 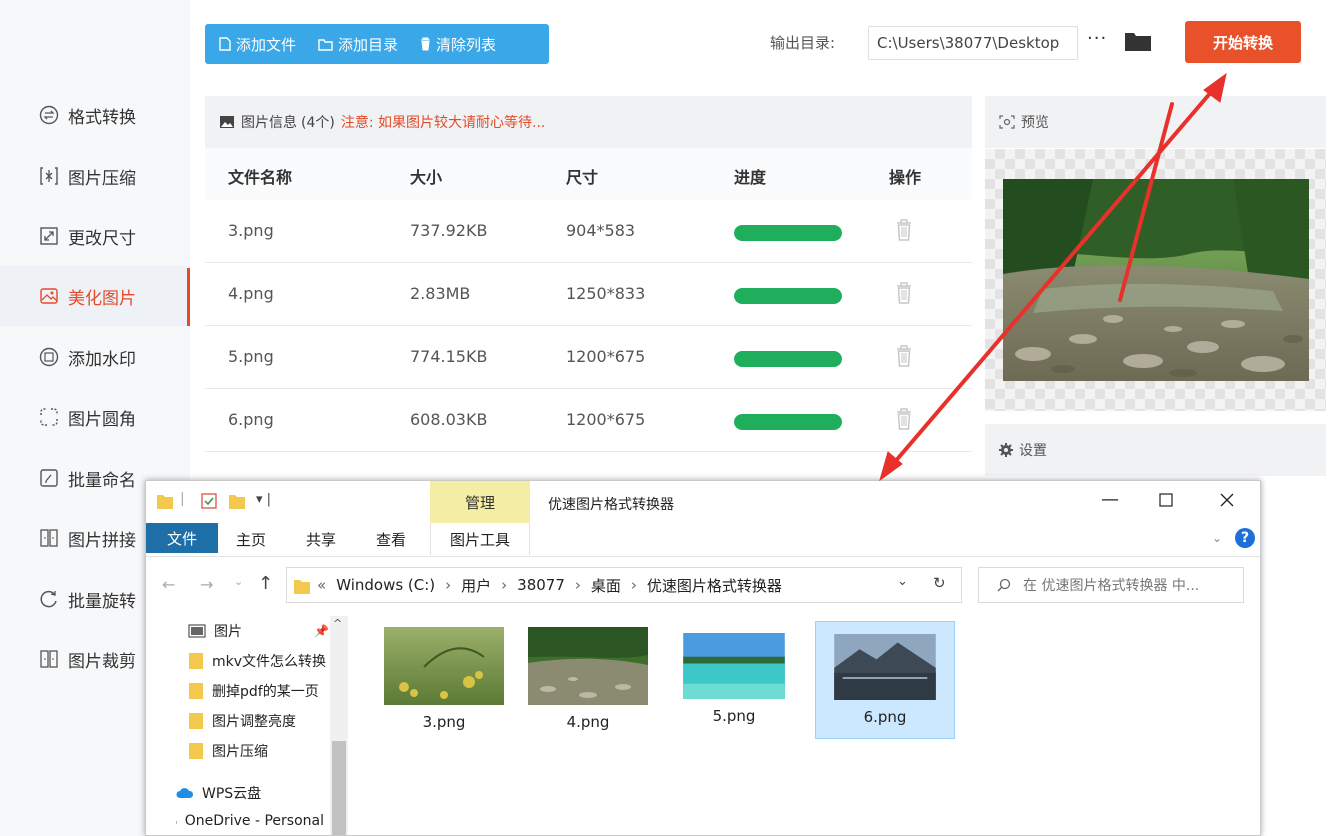 What do you see at coordinates (318, 123) in the screenshot?
I see `image-count: (4个)` at bounding box center [318, 123].